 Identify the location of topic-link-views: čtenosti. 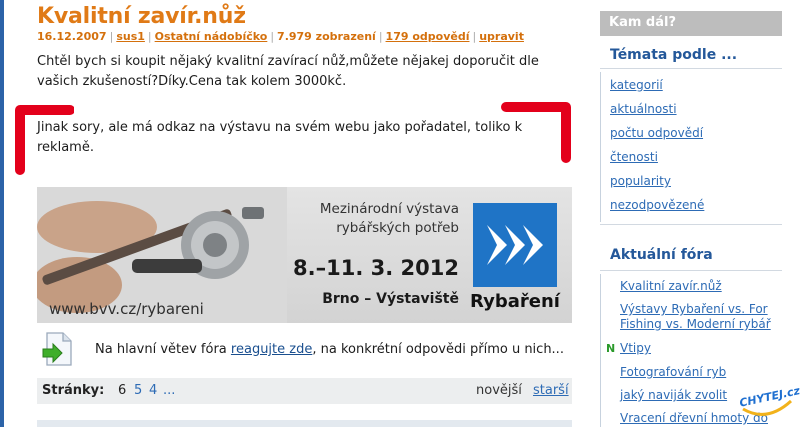
(634, 157).